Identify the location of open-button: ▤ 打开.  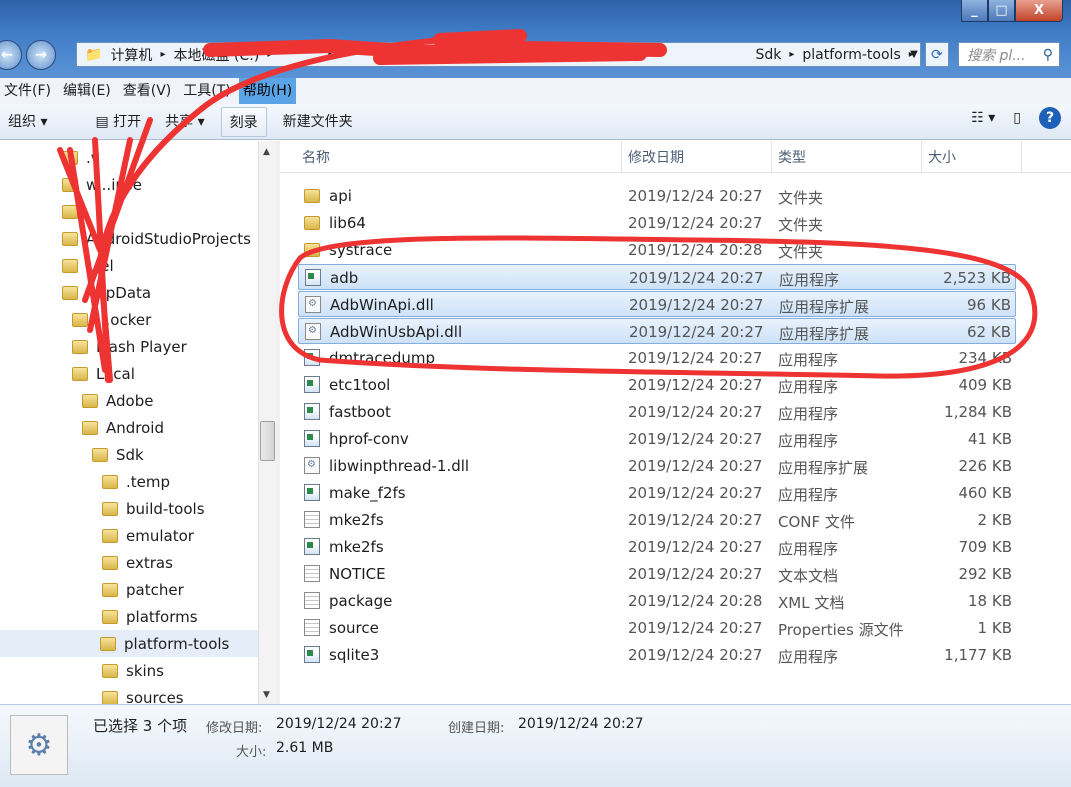
(118, 122).